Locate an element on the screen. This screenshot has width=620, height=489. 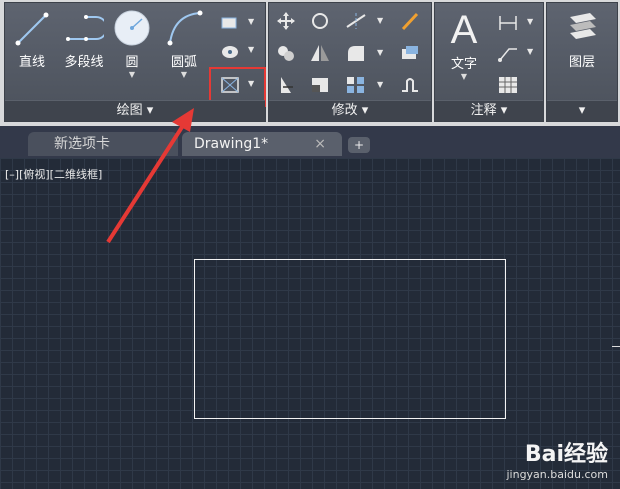
watermark-url: jingyan.baidu.com is located at coordinates (557, 474).